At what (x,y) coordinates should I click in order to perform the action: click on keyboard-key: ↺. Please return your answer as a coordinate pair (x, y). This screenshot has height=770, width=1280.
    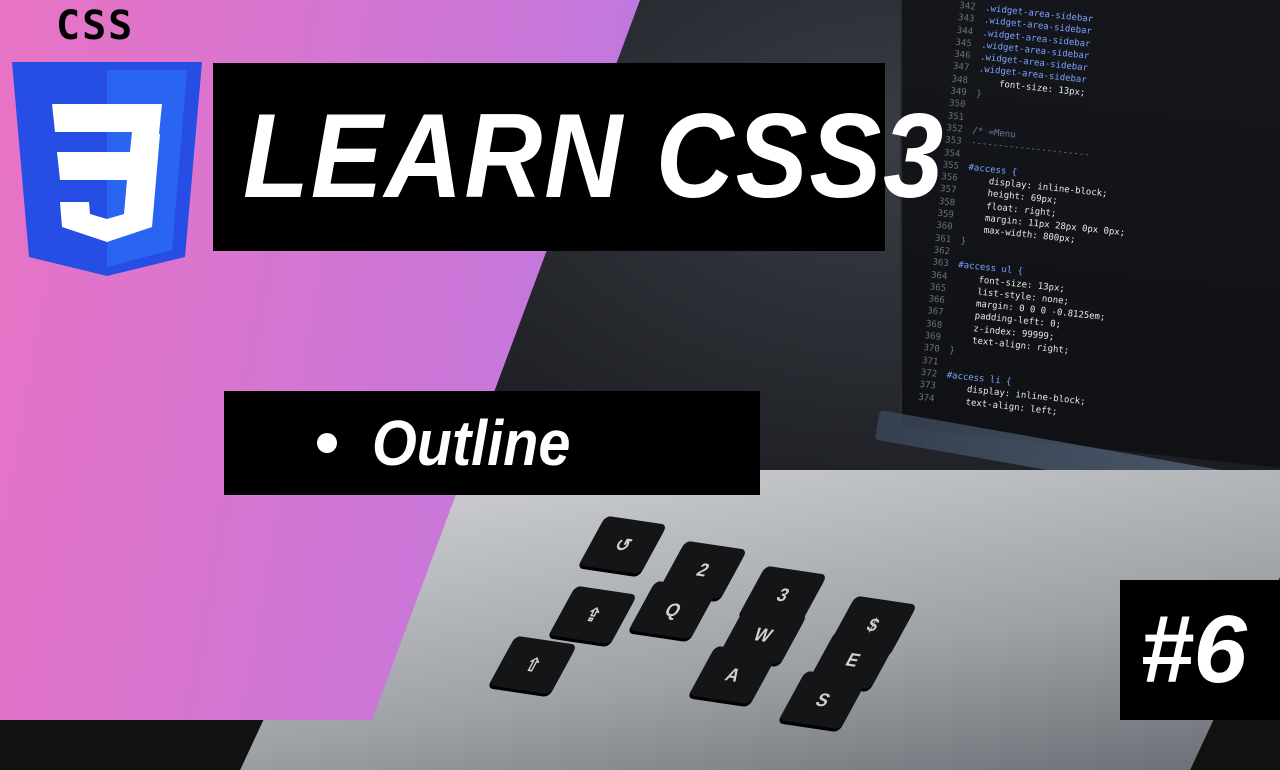
    Looking at the image, I should click on (623, 545).